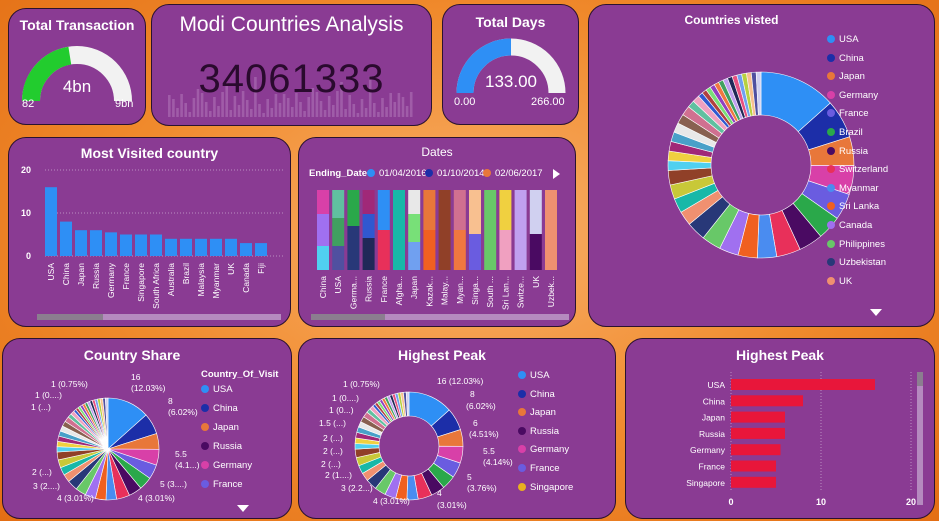 Image resolution: width=939 pixels, height=521 pixels. Describe the element at coordinates (853, 207) in the screenshot. I see `legend-item: Sri Lanka` at that location.